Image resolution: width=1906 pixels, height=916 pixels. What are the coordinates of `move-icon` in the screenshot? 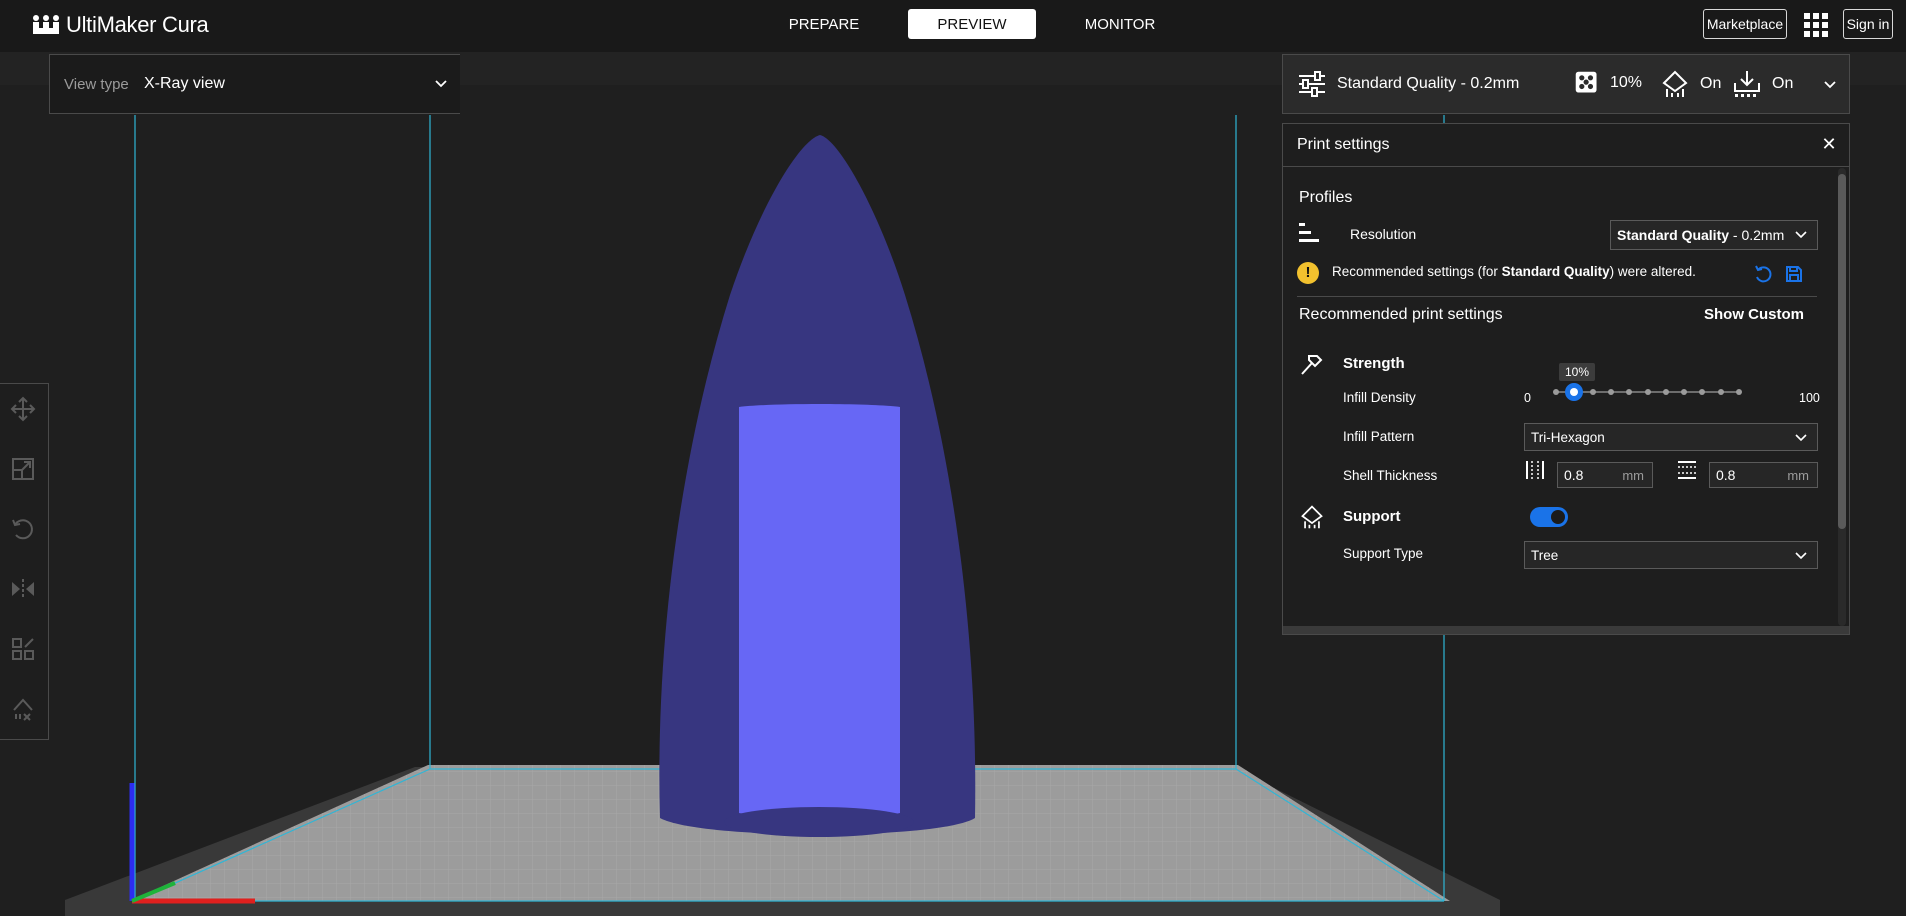 It's located at (23, 409).